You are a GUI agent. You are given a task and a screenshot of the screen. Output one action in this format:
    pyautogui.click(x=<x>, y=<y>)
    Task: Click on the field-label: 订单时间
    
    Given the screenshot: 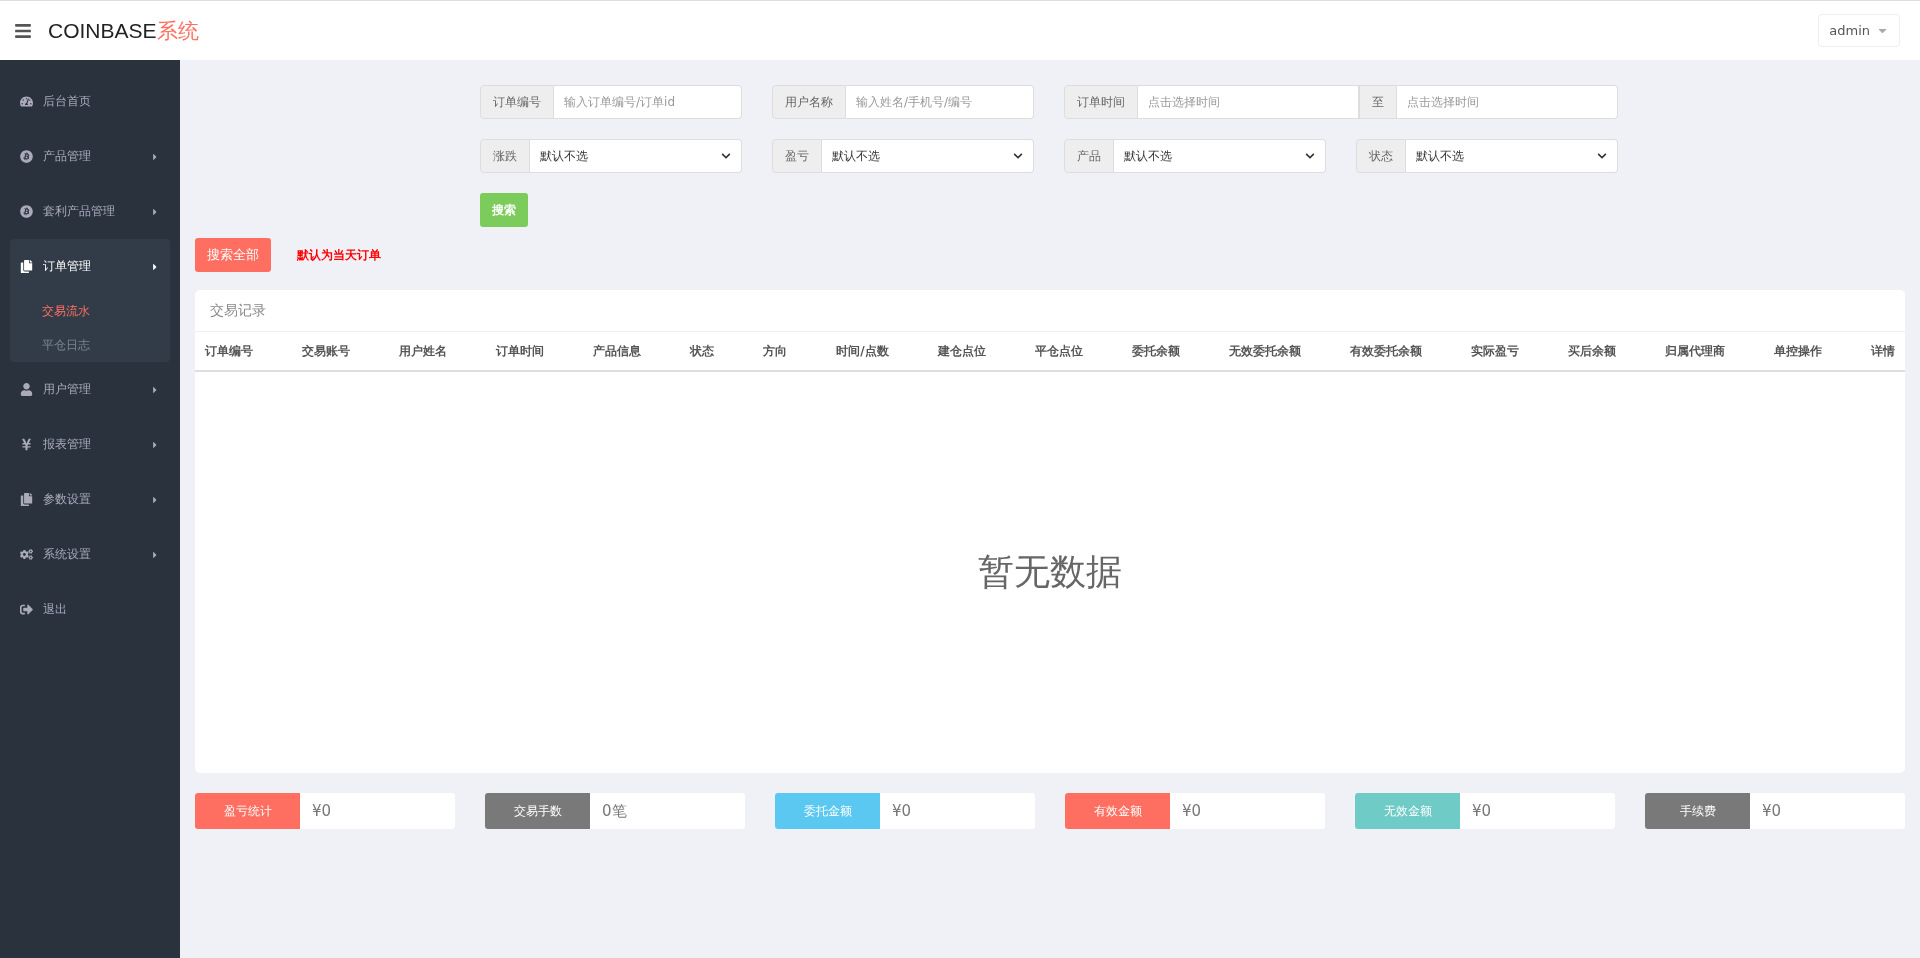 What is the action you would take?
    pyautogui.click(x=1101, y=102)
    